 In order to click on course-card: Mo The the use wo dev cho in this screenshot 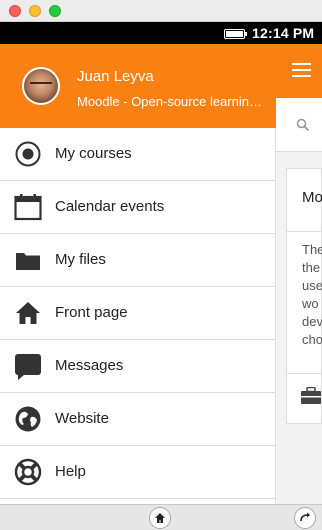, I will do `click(304, 296)`.